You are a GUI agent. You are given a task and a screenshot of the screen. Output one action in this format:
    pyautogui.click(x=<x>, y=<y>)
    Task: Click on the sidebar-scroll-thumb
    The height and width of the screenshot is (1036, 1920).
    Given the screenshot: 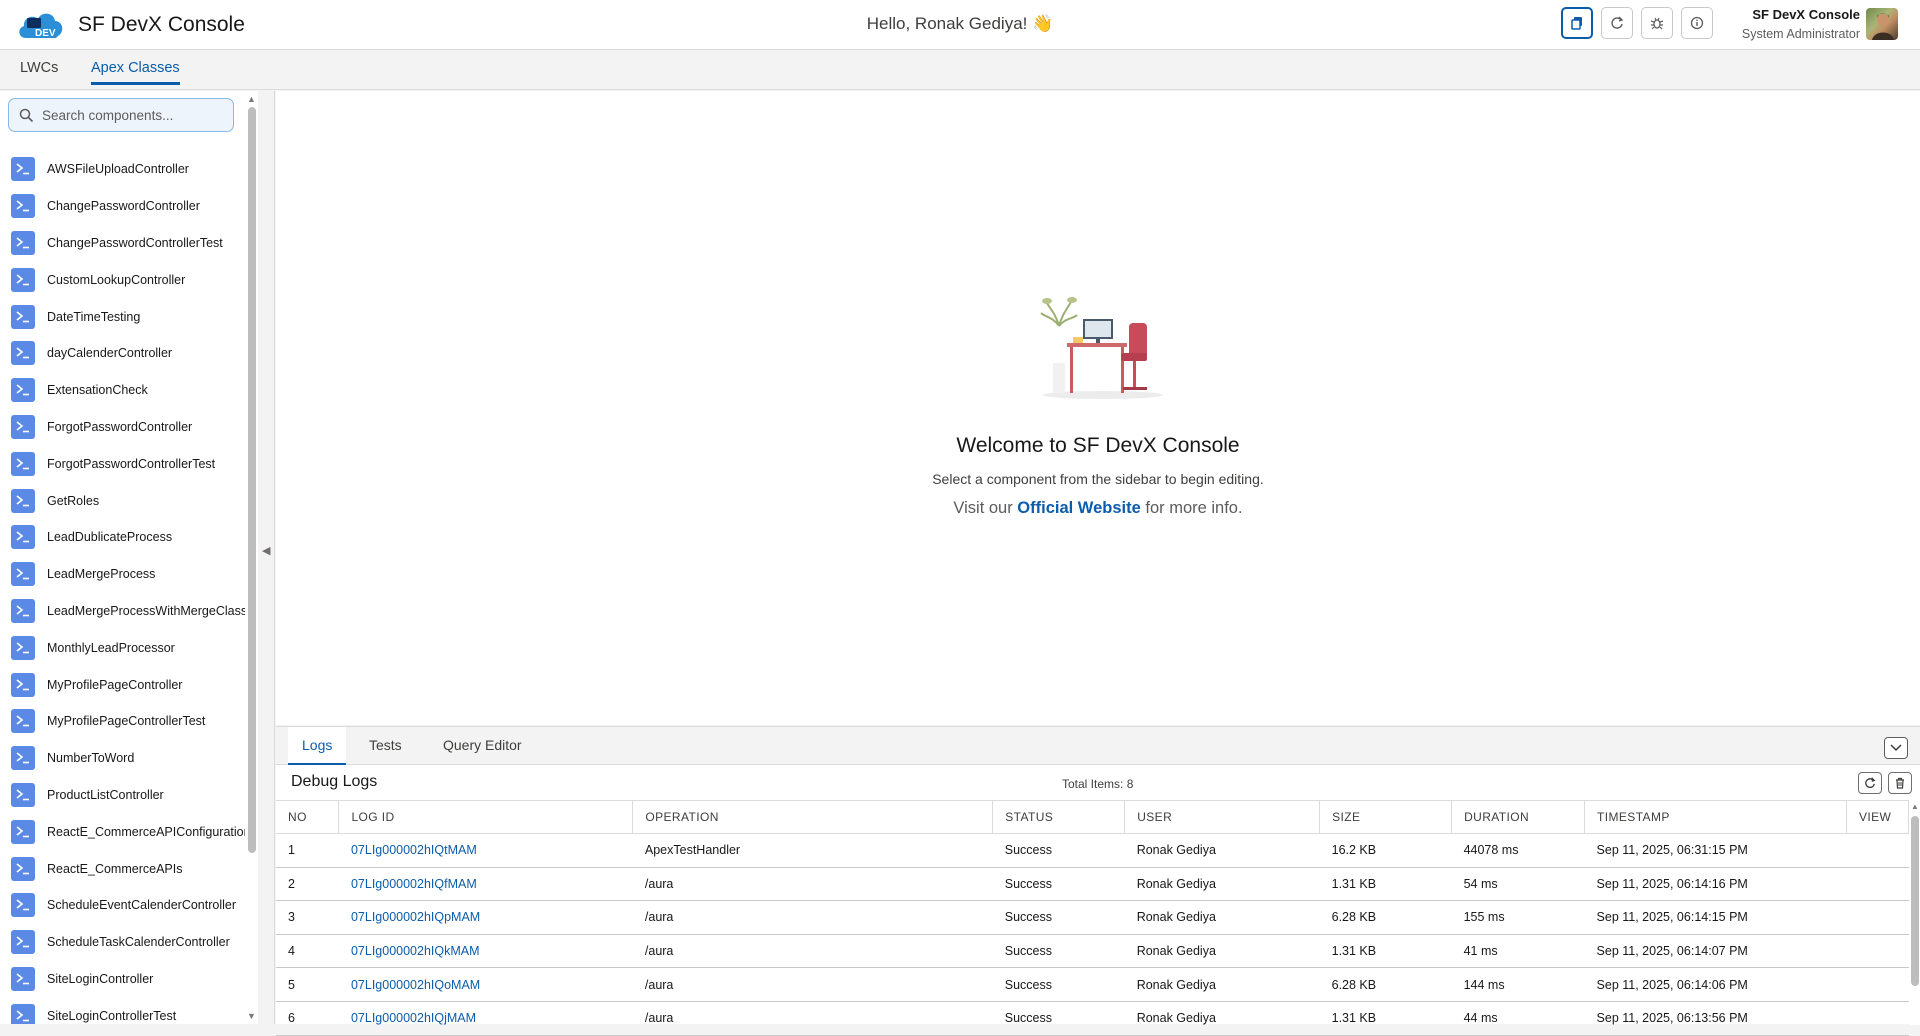 What is the action you would take?
    pyautogui.click(x=252, y=480)
    